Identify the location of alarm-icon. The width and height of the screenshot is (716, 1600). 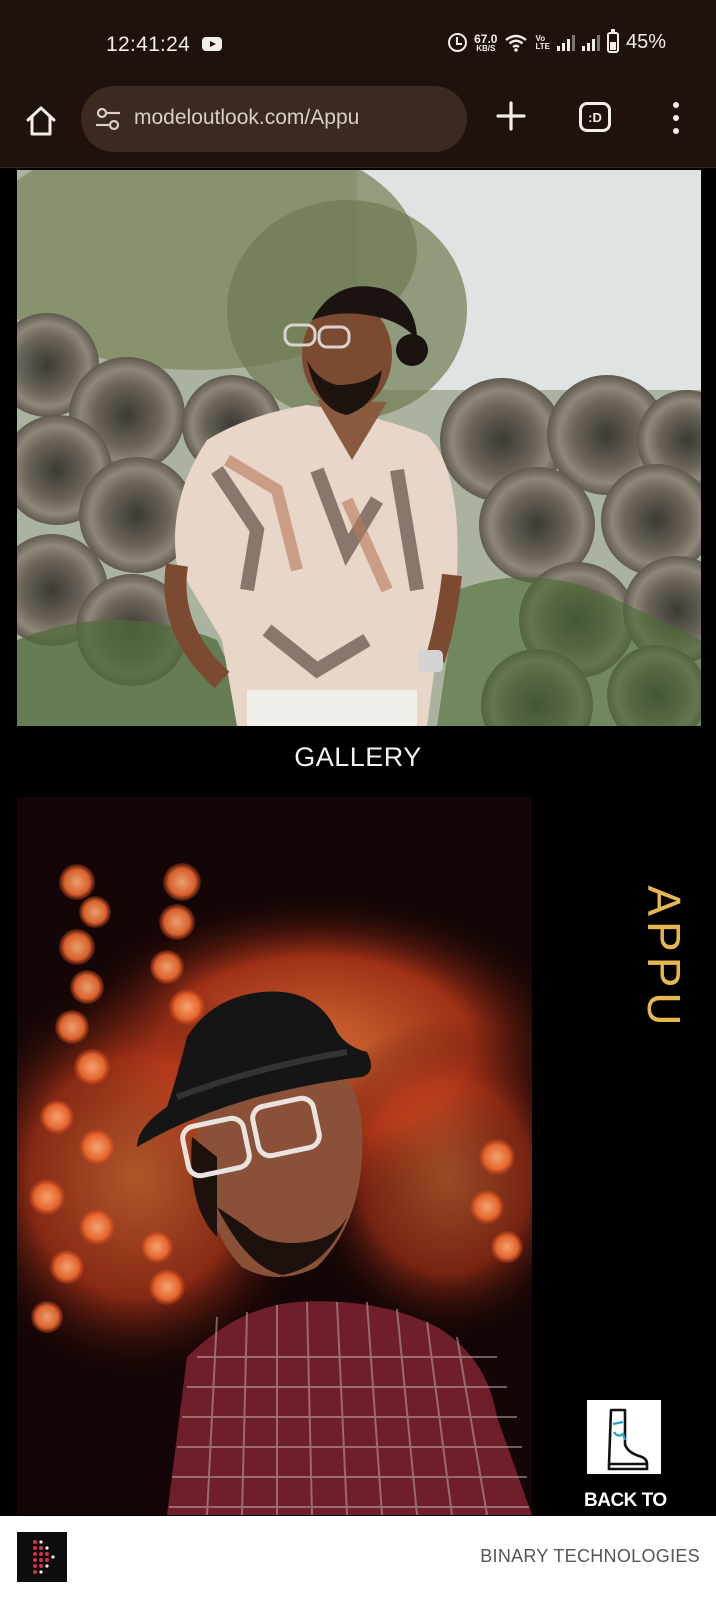
(458, 42).